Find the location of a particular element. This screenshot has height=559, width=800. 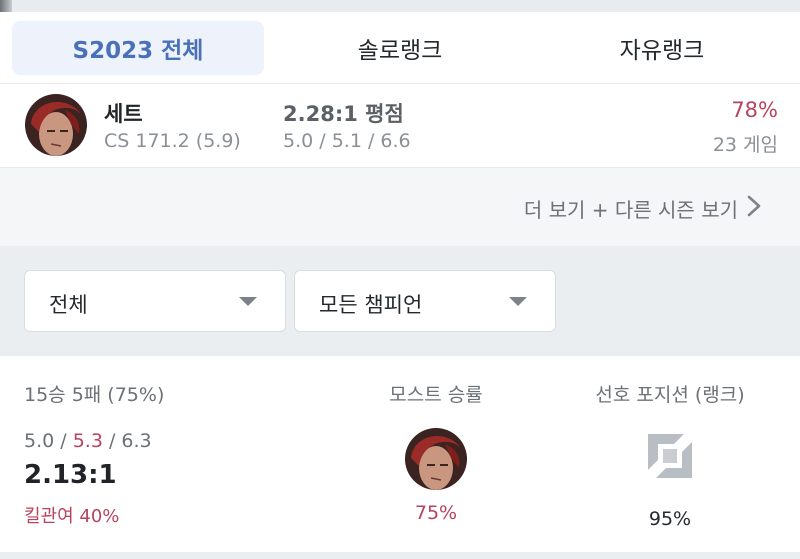

more-row: 더 보기 + 다른 시즌 보기 is located at coordinates (400, 207).